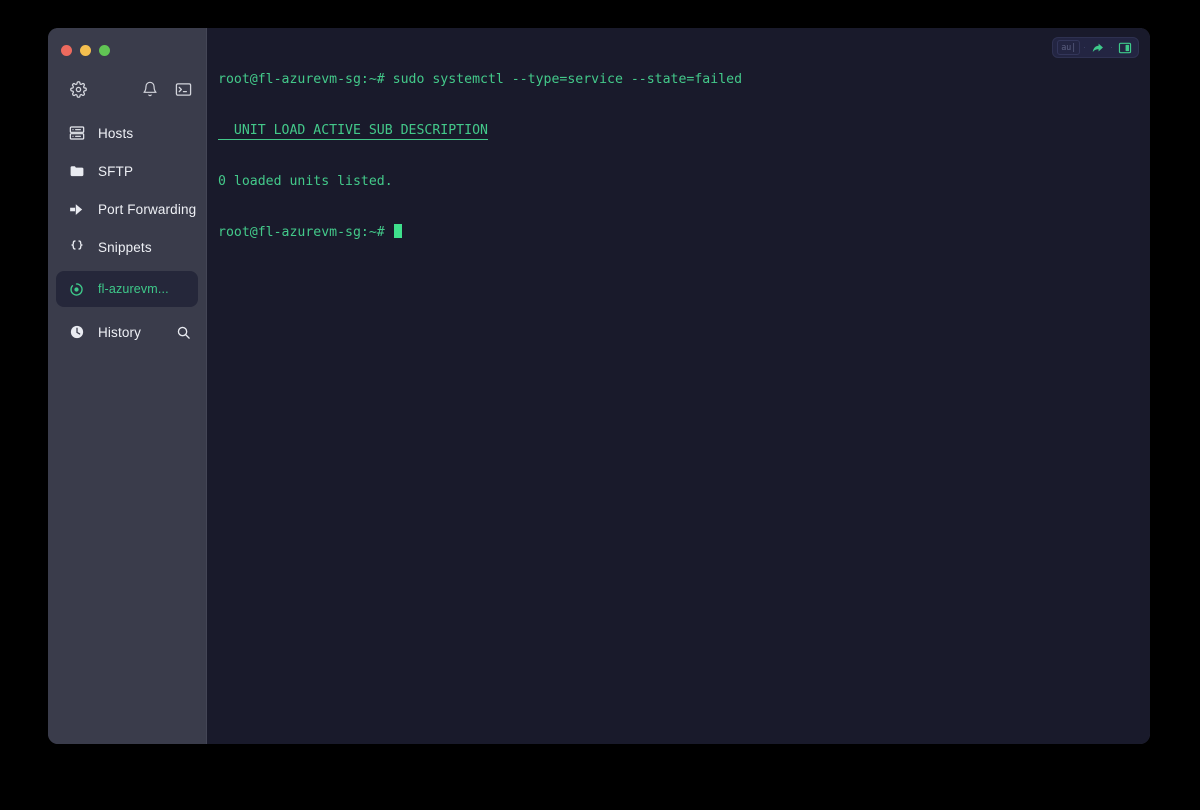 The image size is (1200, 810). I want to click on sidebar-item-label: History, so click(120, 332).